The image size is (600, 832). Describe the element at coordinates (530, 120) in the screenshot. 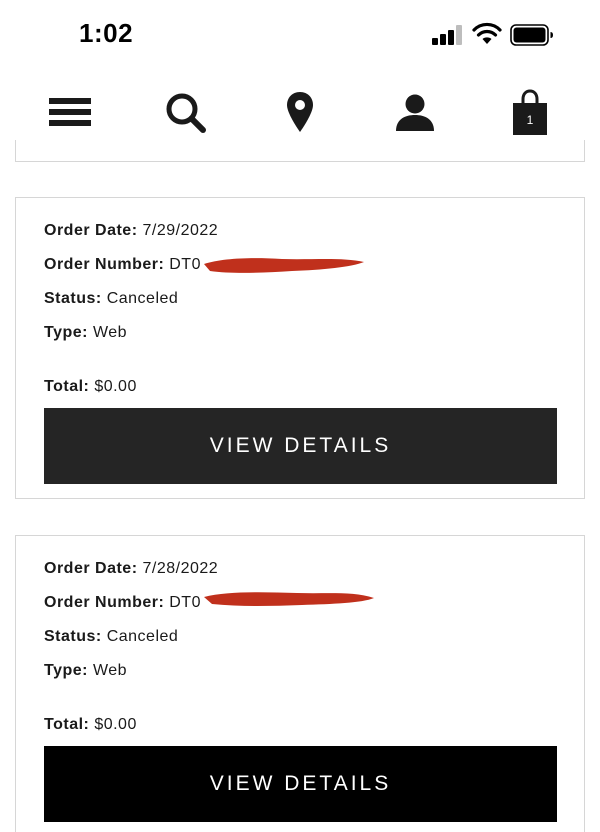

I see `cart-count-badge: 1` at that location.